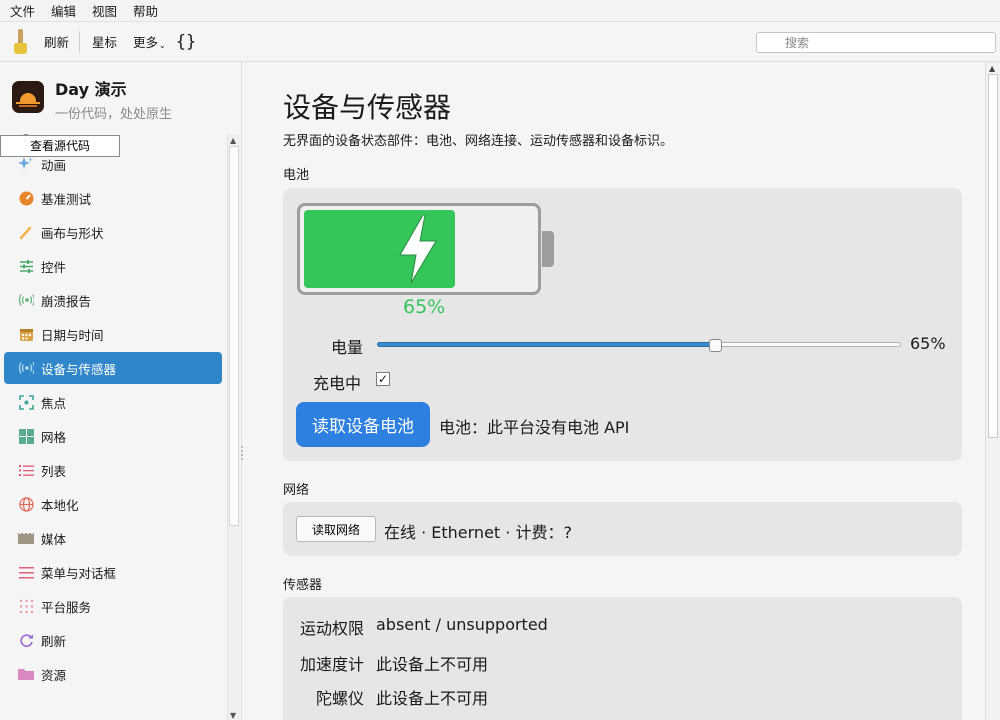 This screenshot has height=720, width=1000. I want to click on battery-section-label: 电池, so click(296, 175).